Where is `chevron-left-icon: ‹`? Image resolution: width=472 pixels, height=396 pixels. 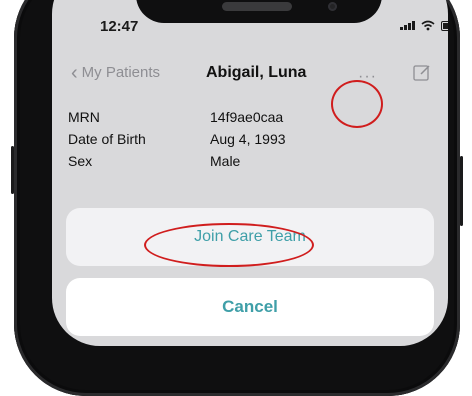
chevron-left-icon: ‹ is located at coordinates (74, 72).